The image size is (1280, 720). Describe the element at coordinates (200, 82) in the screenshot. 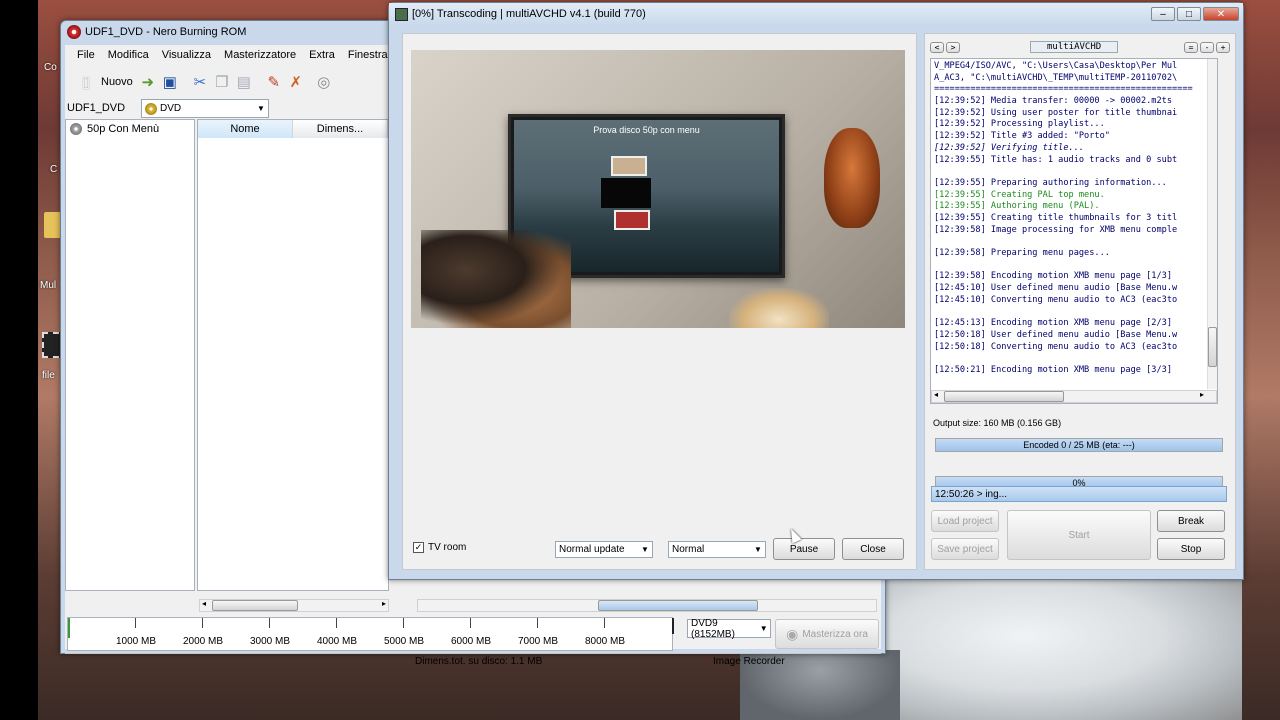

I see `cut-icon: ✂` at that location.